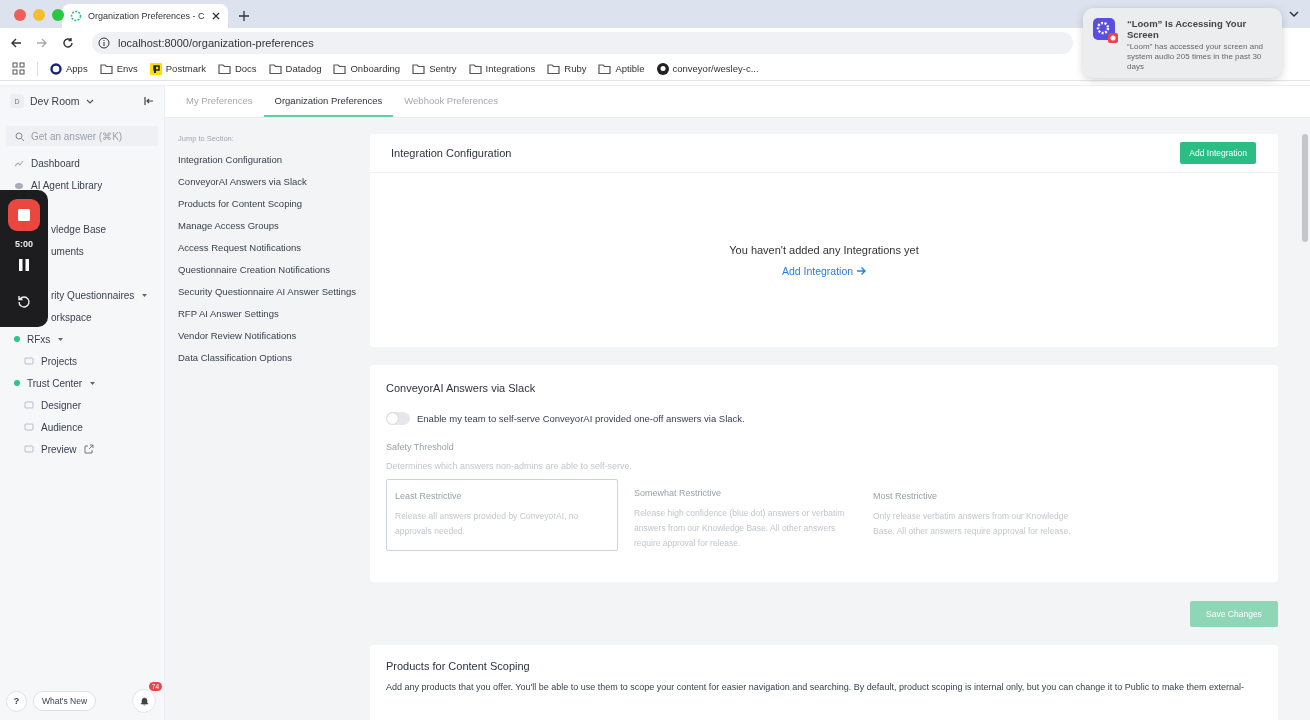  I want to click on bookmark: Onboarding, so click(367, 68).